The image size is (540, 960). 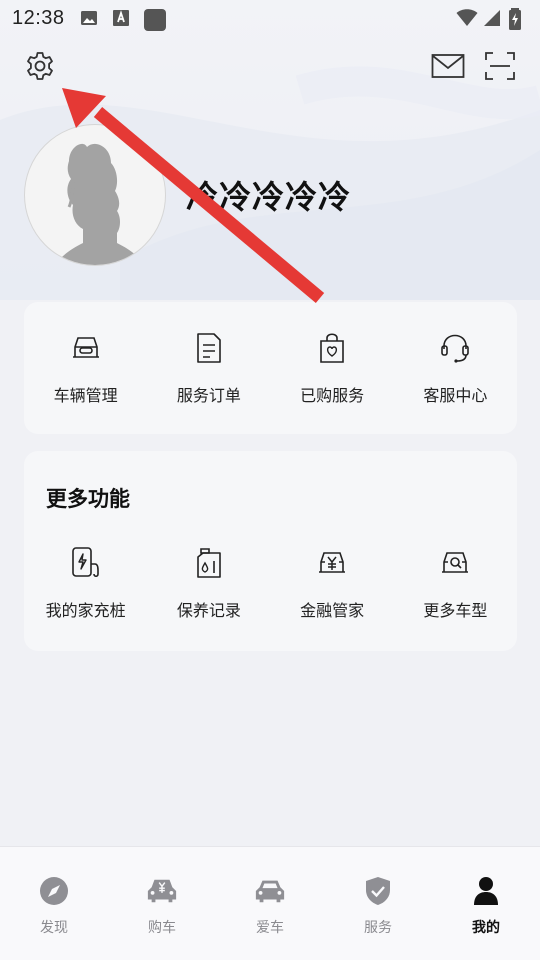 I want to click on nav-mine: 我的, so click(x=486, y=903).